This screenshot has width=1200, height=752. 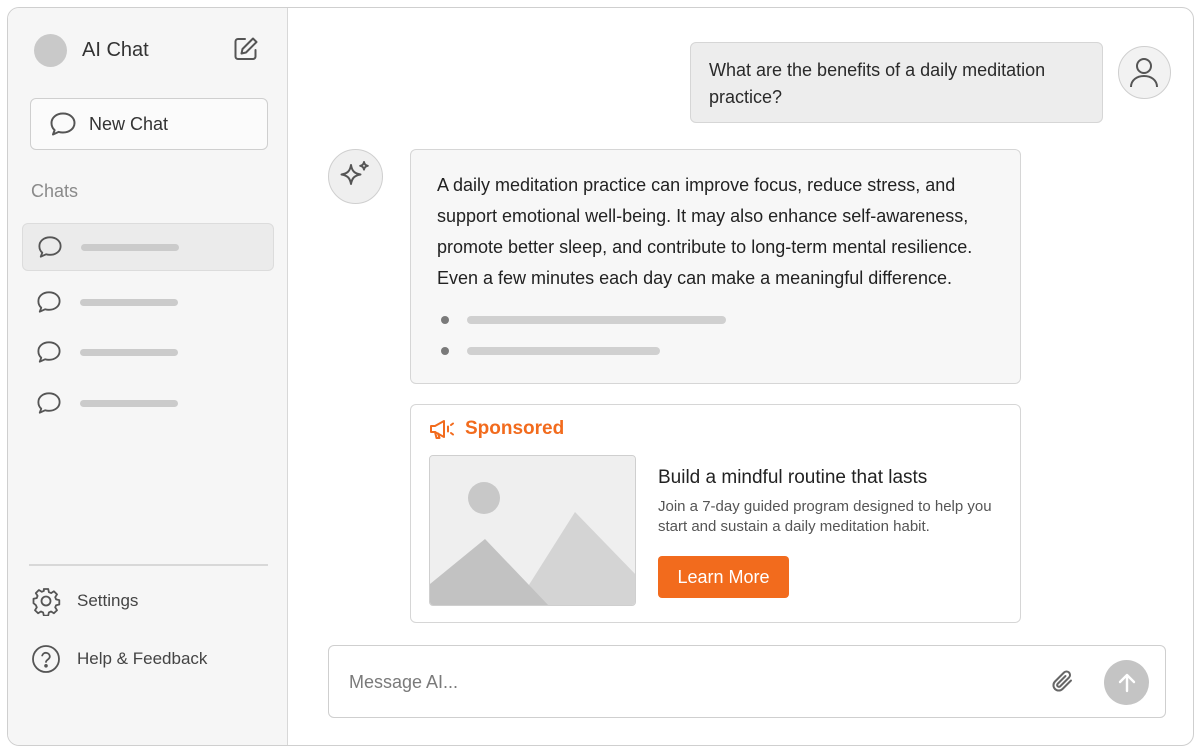 I want to click on sidebar-divider, so click(x=148, y=565).